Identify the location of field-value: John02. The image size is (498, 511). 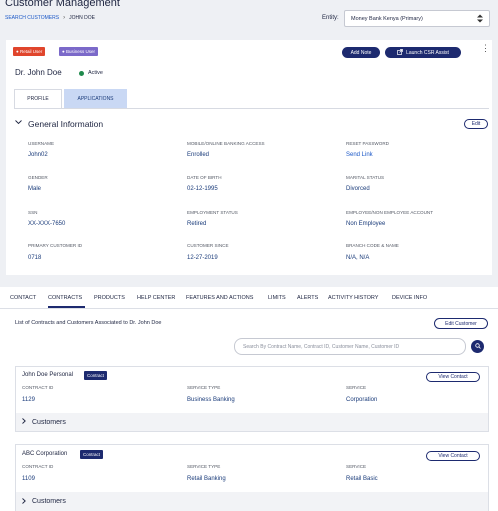
(38, 155).